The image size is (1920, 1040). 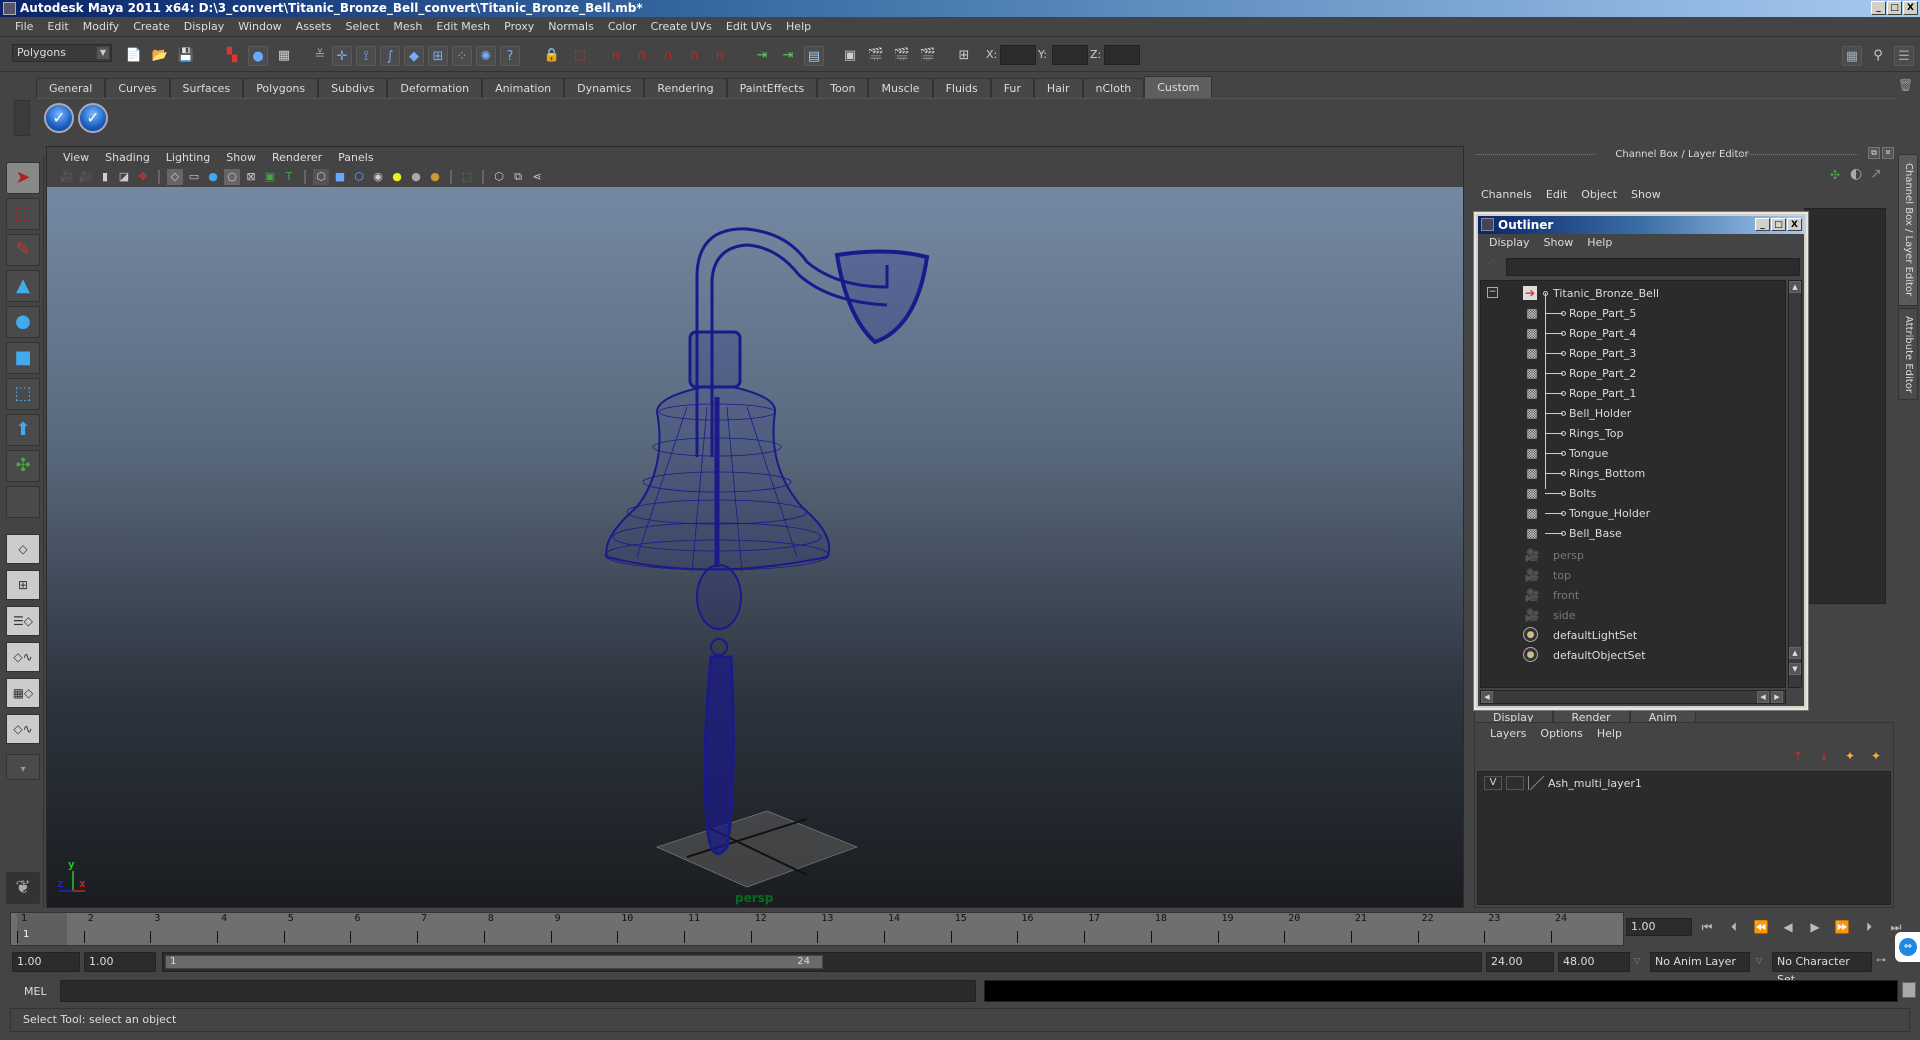 What do you see at coordinates (720, 56) in the screenshot?
I see `make-live-icon: ∩` at bounding box center [720, 56].